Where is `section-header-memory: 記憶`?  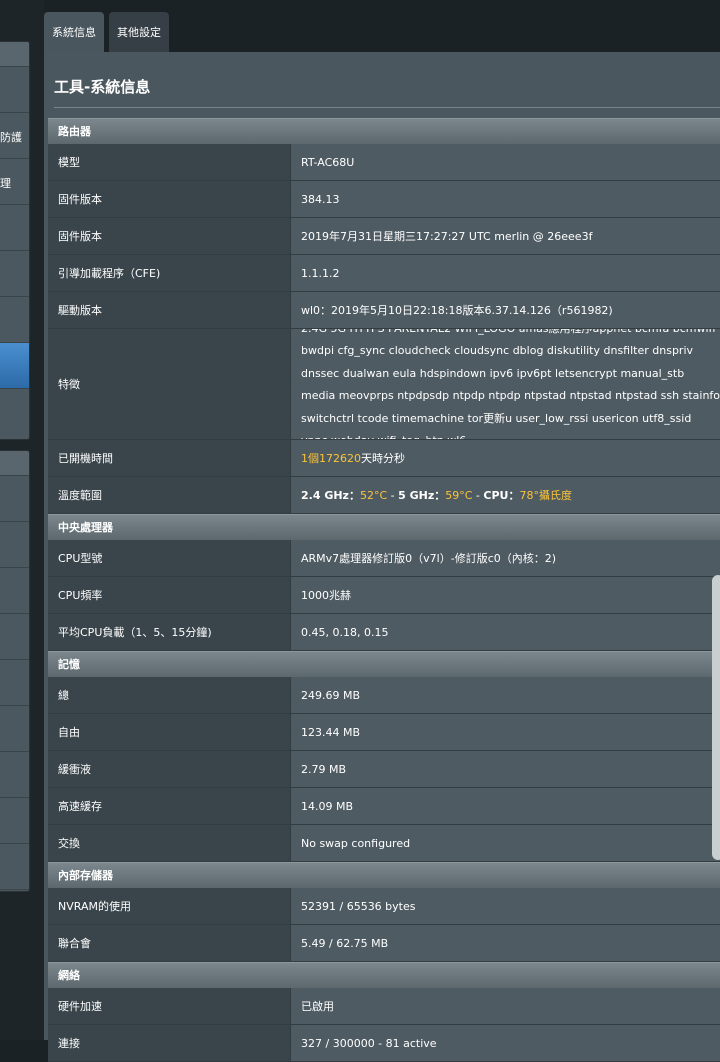 section-header-memory: 記憶 is located at coordinates (384, 664).